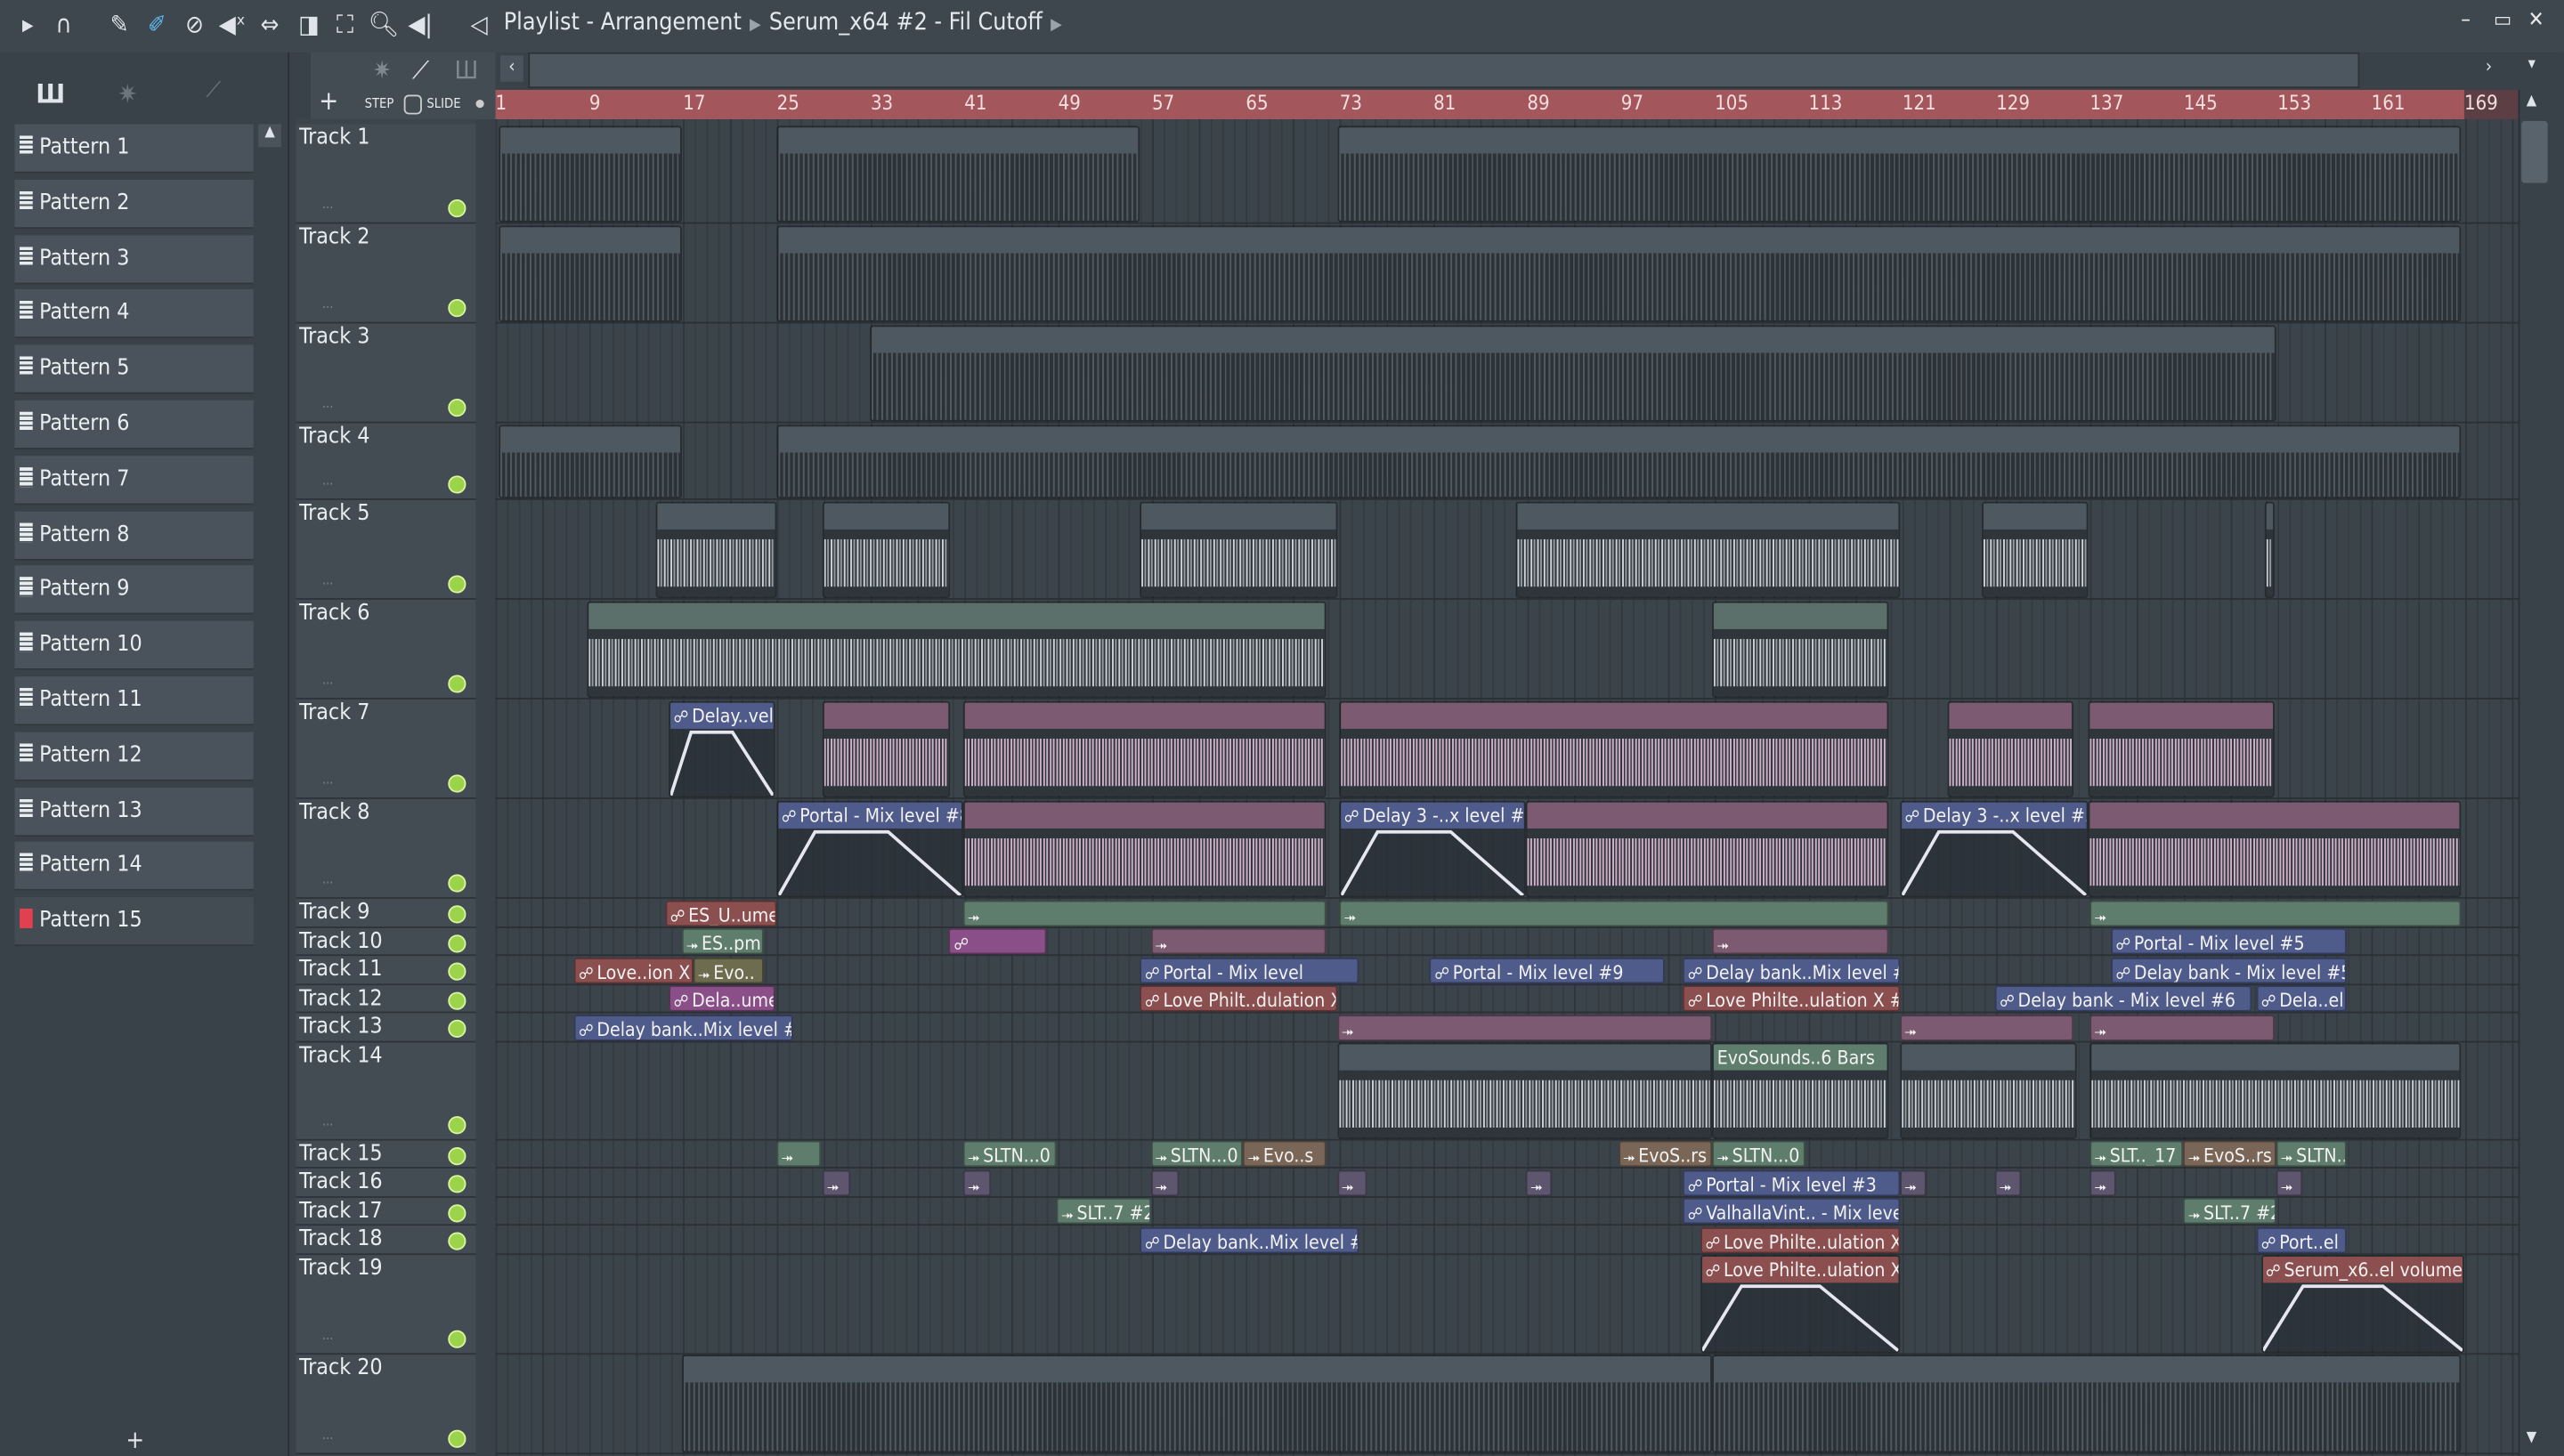 This screenshot has height=1456, width=2564. Describe the element at coordinates (386, 373) in the screenshot. I see `track-header: Track 3 ···` at that location.